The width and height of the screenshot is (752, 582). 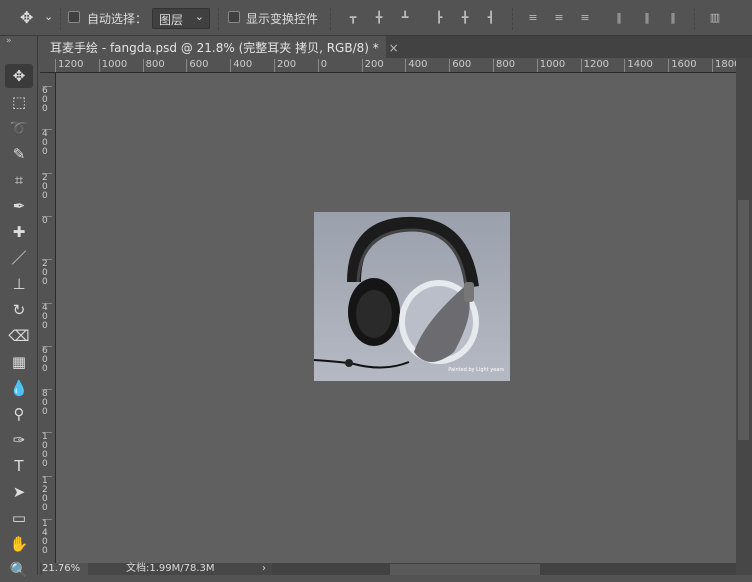 What do you see at coordinates (491, 18) in the screenshot?
I see `align-right-icon: ┫` at bounding box center [491, 18].